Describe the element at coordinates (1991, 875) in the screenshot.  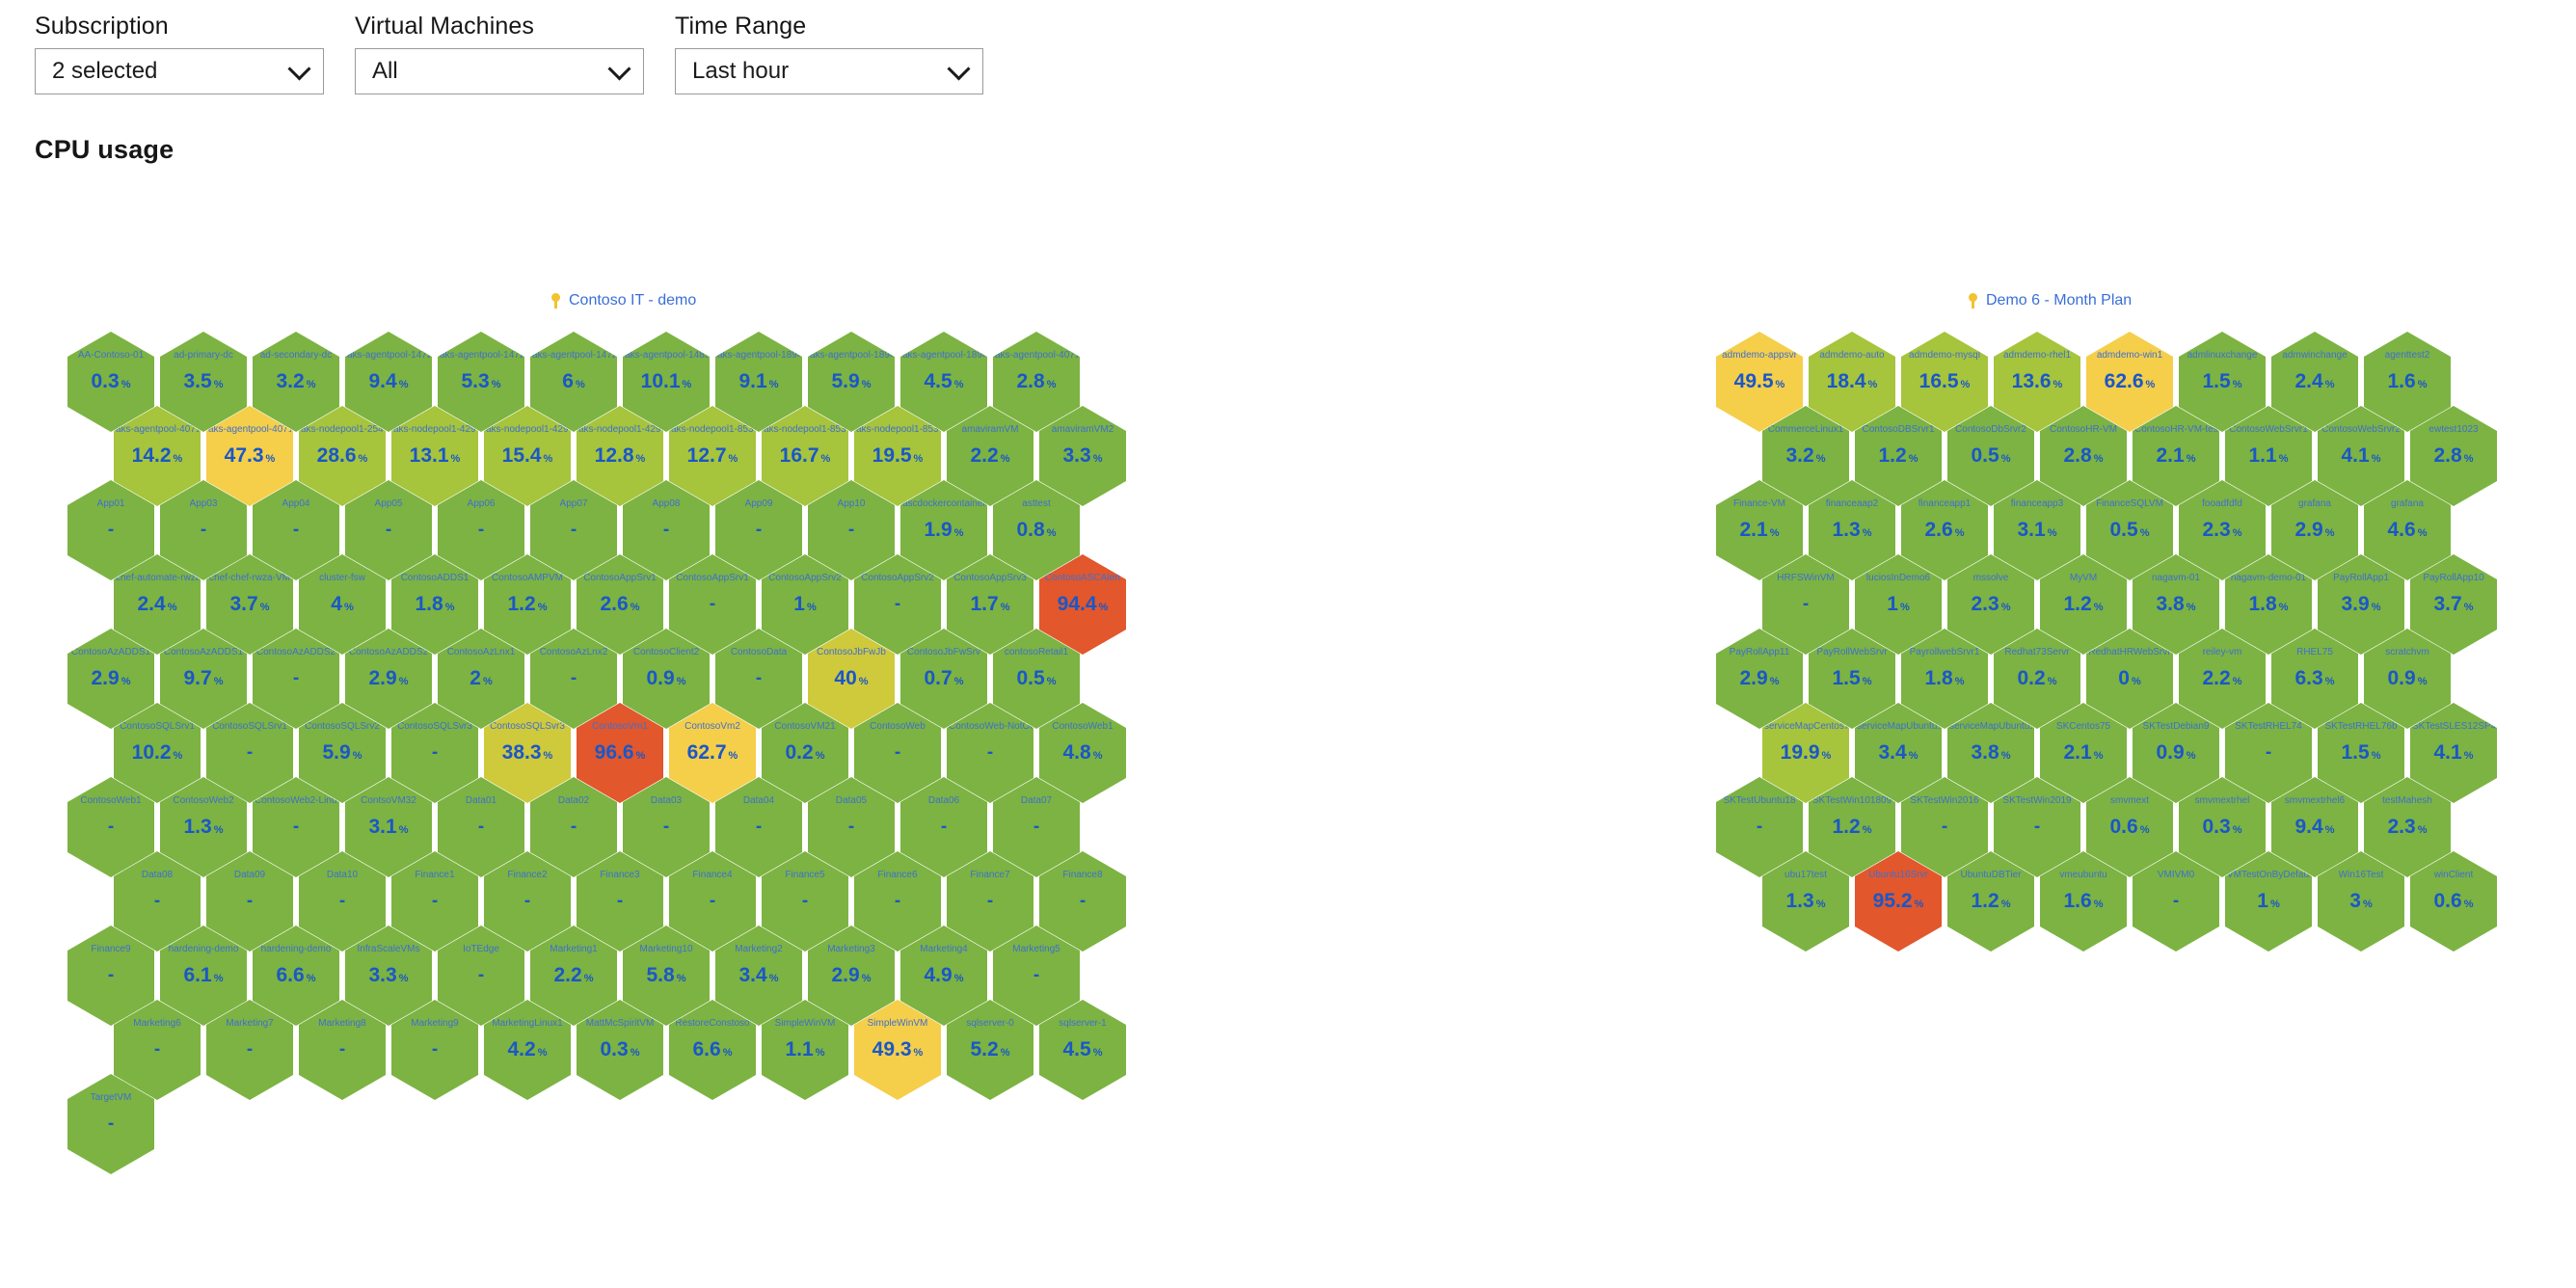
I see `hex-cell-name: UbuntuDBTier` at that location.